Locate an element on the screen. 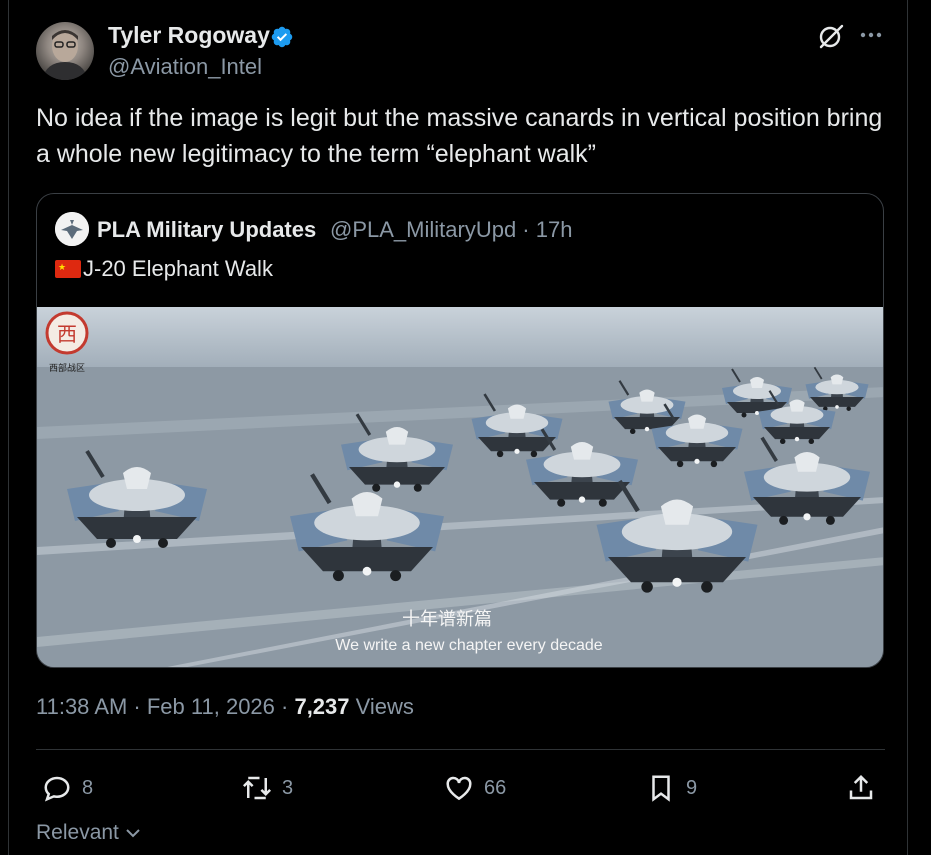 This screenshot has height=855, width=931. repost-button: 3 is located at coordinates (267, 788).